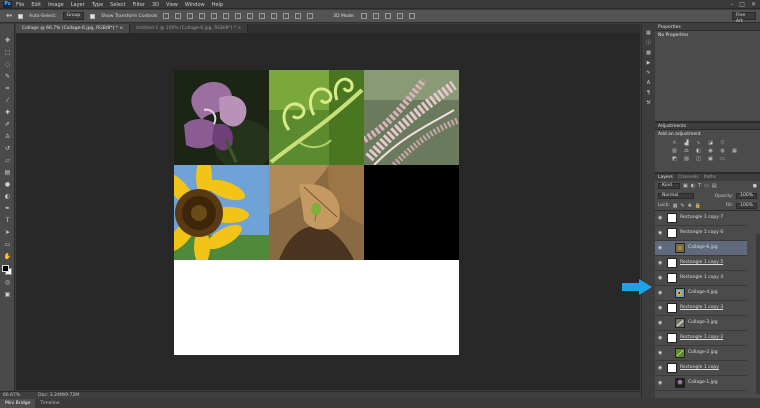 The width and height of the screenshot is (760, 408). Describe the element at coordinates (648, 63) in the screenshot. I see `actions-panel-icon: ▶` at that location.